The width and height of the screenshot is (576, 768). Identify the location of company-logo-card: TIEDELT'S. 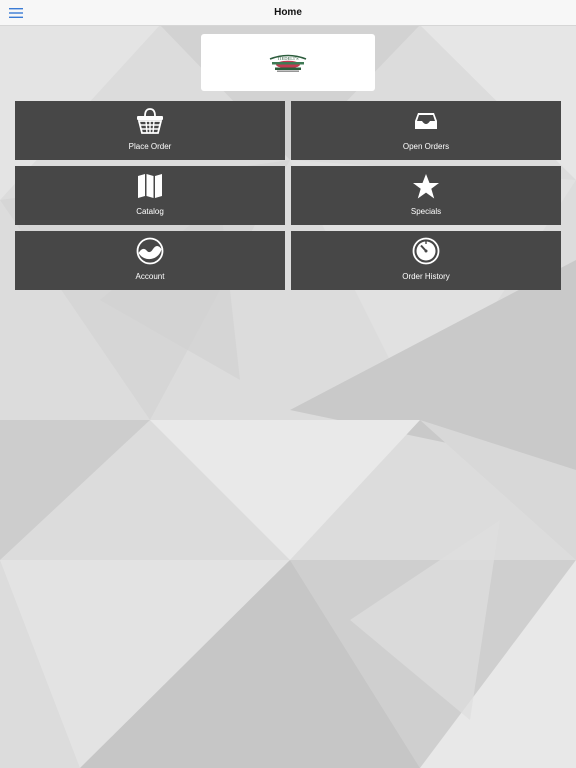
(288, 62).